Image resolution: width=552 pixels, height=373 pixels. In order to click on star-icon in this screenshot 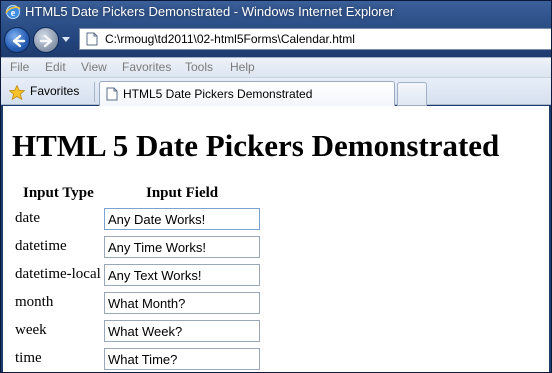, I will do `click(17, 92)`.